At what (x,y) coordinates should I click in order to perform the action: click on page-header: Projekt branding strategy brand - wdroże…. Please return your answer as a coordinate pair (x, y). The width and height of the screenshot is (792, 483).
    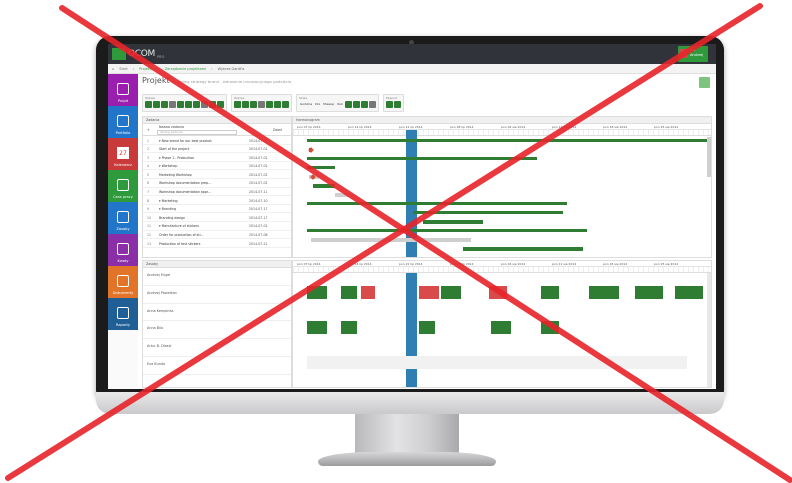
    Looking at the image, I should click on (216, 83).